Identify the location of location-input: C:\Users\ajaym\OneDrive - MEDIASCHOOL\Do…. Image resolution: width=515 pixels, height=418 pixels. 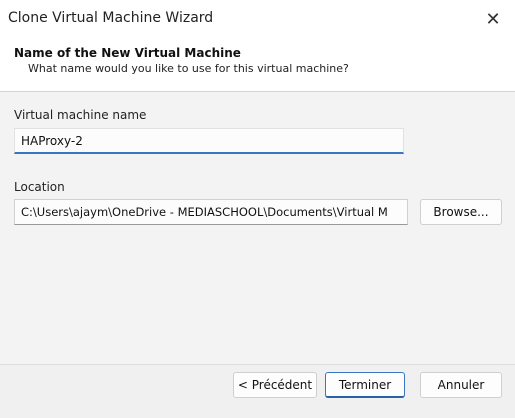
(211, 212).